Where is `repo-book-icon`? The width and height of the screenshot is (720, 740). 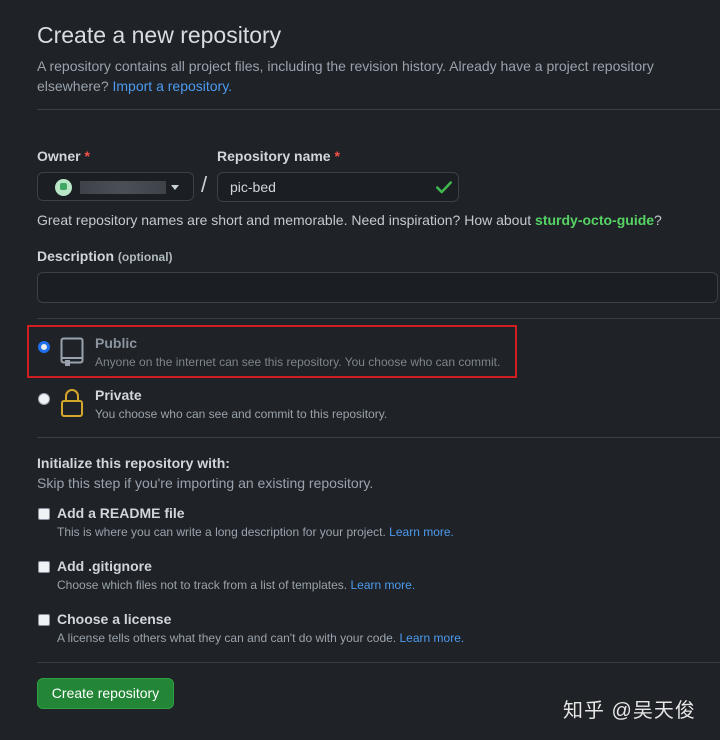
repo-book-icon is located at coordinates (72, 351).